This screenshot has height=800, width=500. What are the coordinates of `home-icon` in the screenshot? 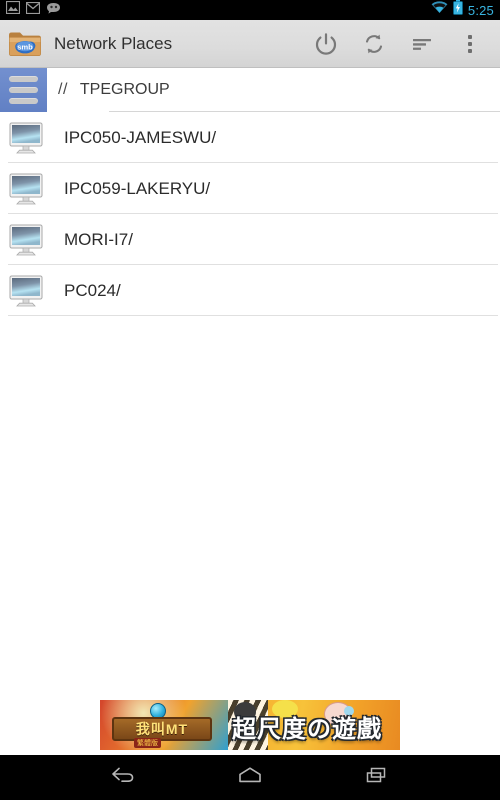 It's located at (250, 777).